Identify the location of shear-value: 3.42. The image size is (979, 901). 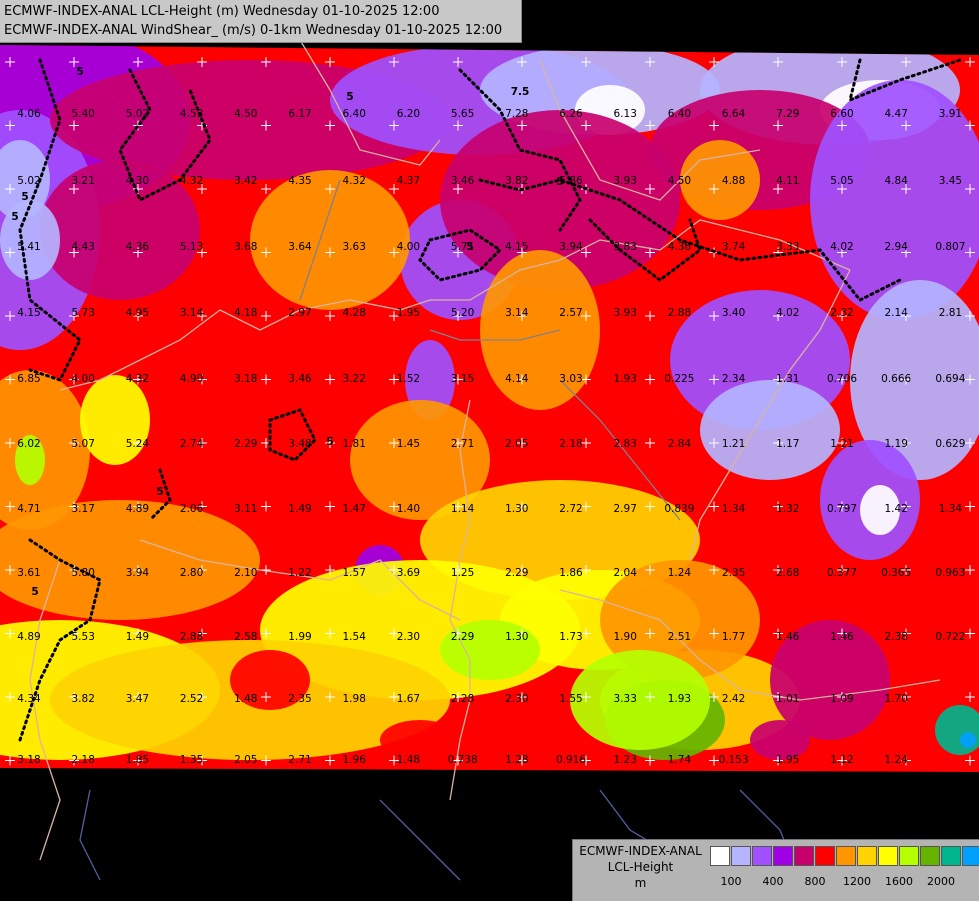
(245, 181).